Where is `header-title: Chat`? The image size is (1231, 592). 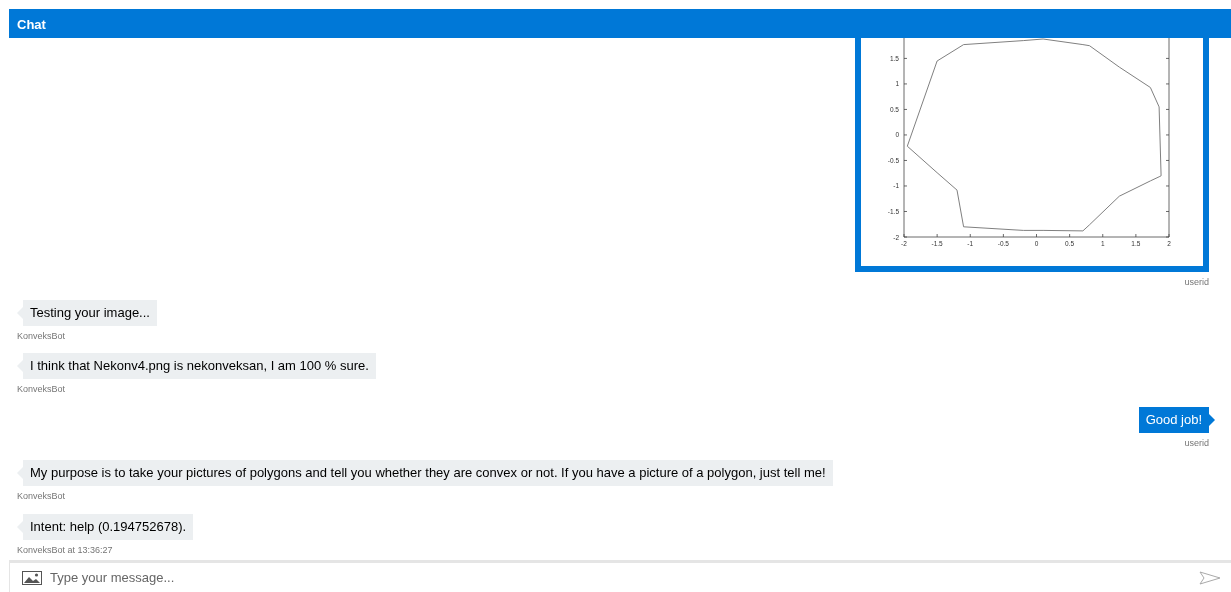
header-title: Chat is located at coordinates (620, 23).